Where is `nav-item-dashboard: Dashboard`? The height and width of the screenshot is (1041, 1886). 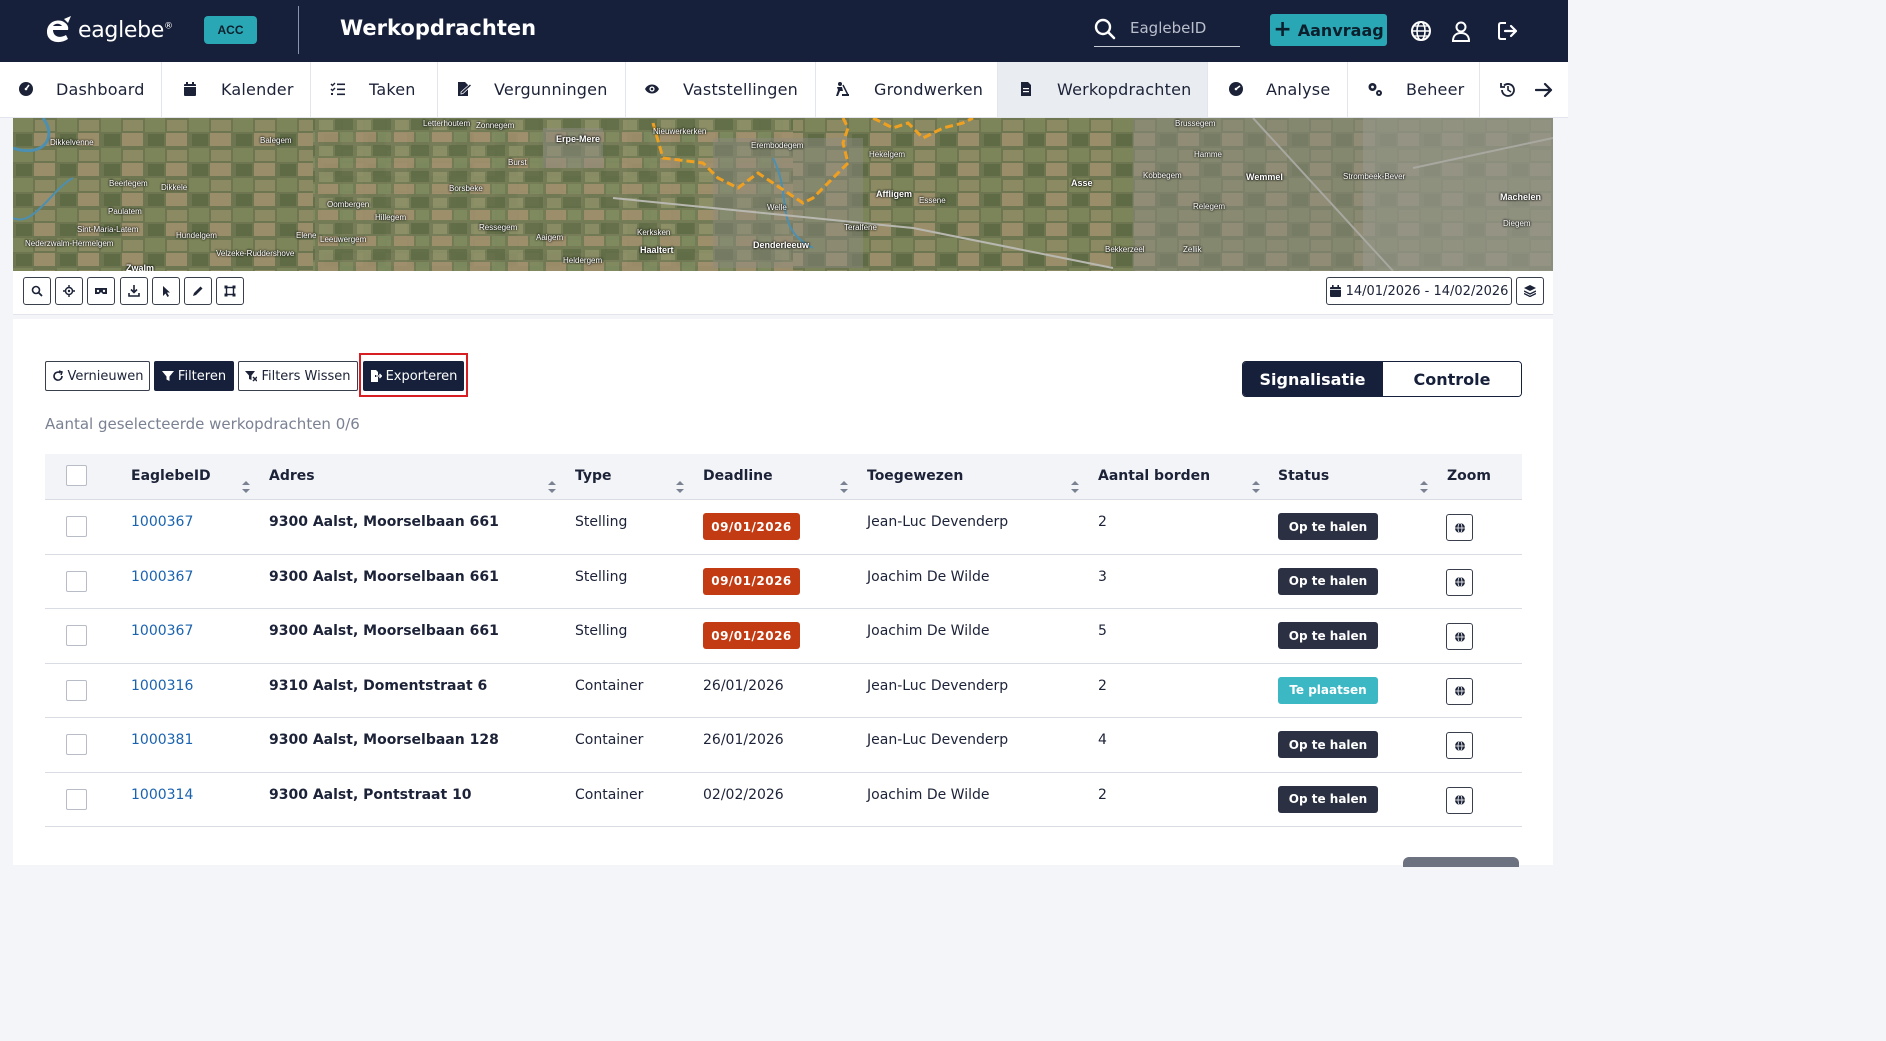
nav-item-dashboard: Dashboard is located at coordinates (81, 89).